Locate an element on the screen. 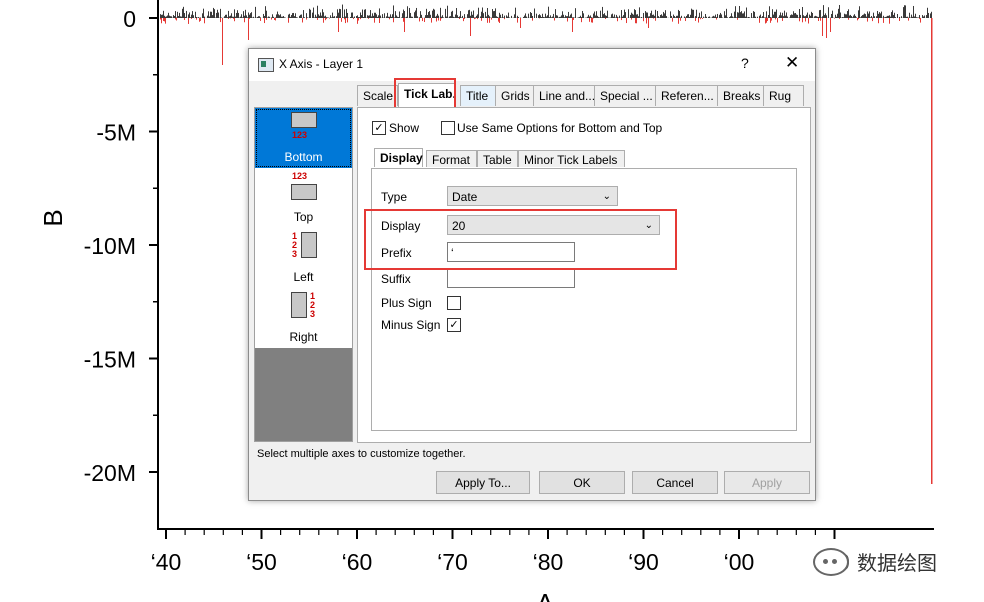 This screenshot has height=602, width=984. bottom-axis-icon: 123 is located at coordinates (304, 127).